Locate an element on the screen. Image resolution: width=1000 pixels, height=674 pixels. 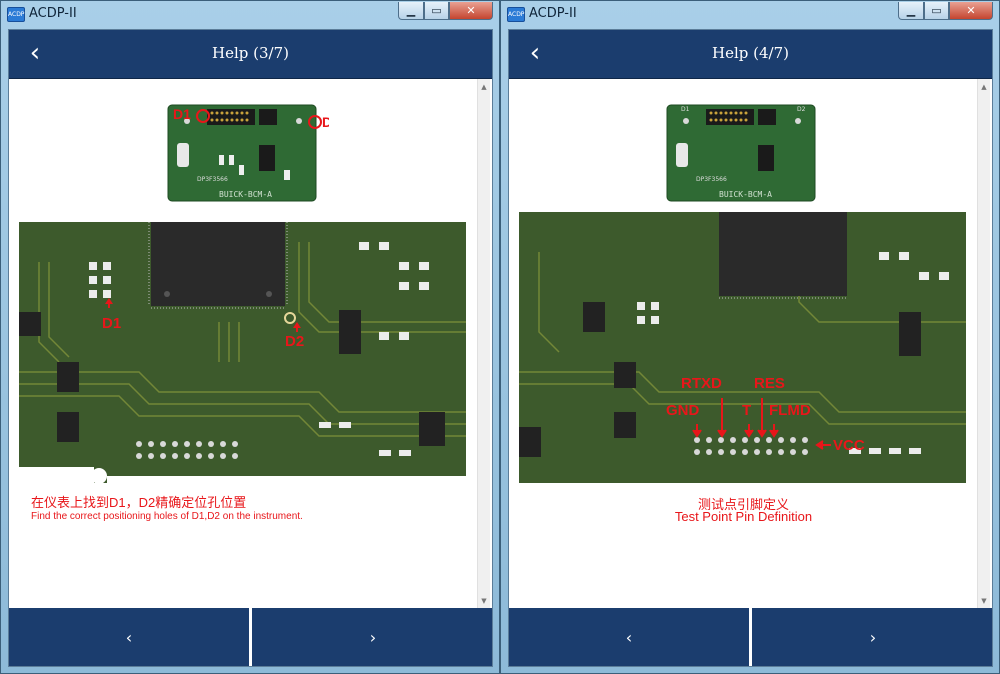
d2-silk-label: D2 is located at coordinates (801, 109).